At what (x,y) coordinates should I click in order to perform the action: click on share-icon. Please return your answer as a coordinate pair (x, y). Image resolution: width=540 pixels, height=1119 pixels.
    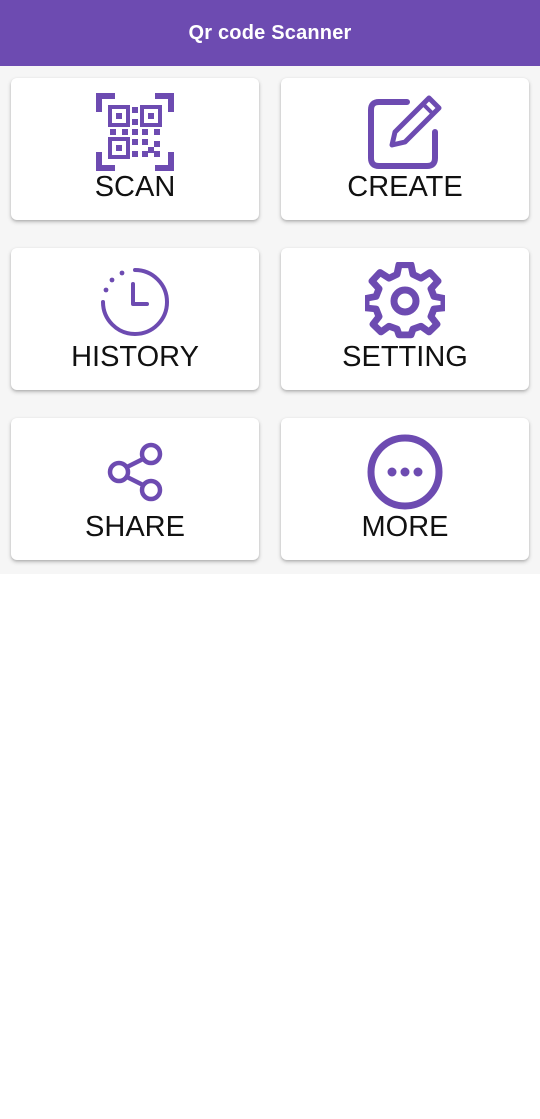
    Looking at the image, I should click on (135, 472).